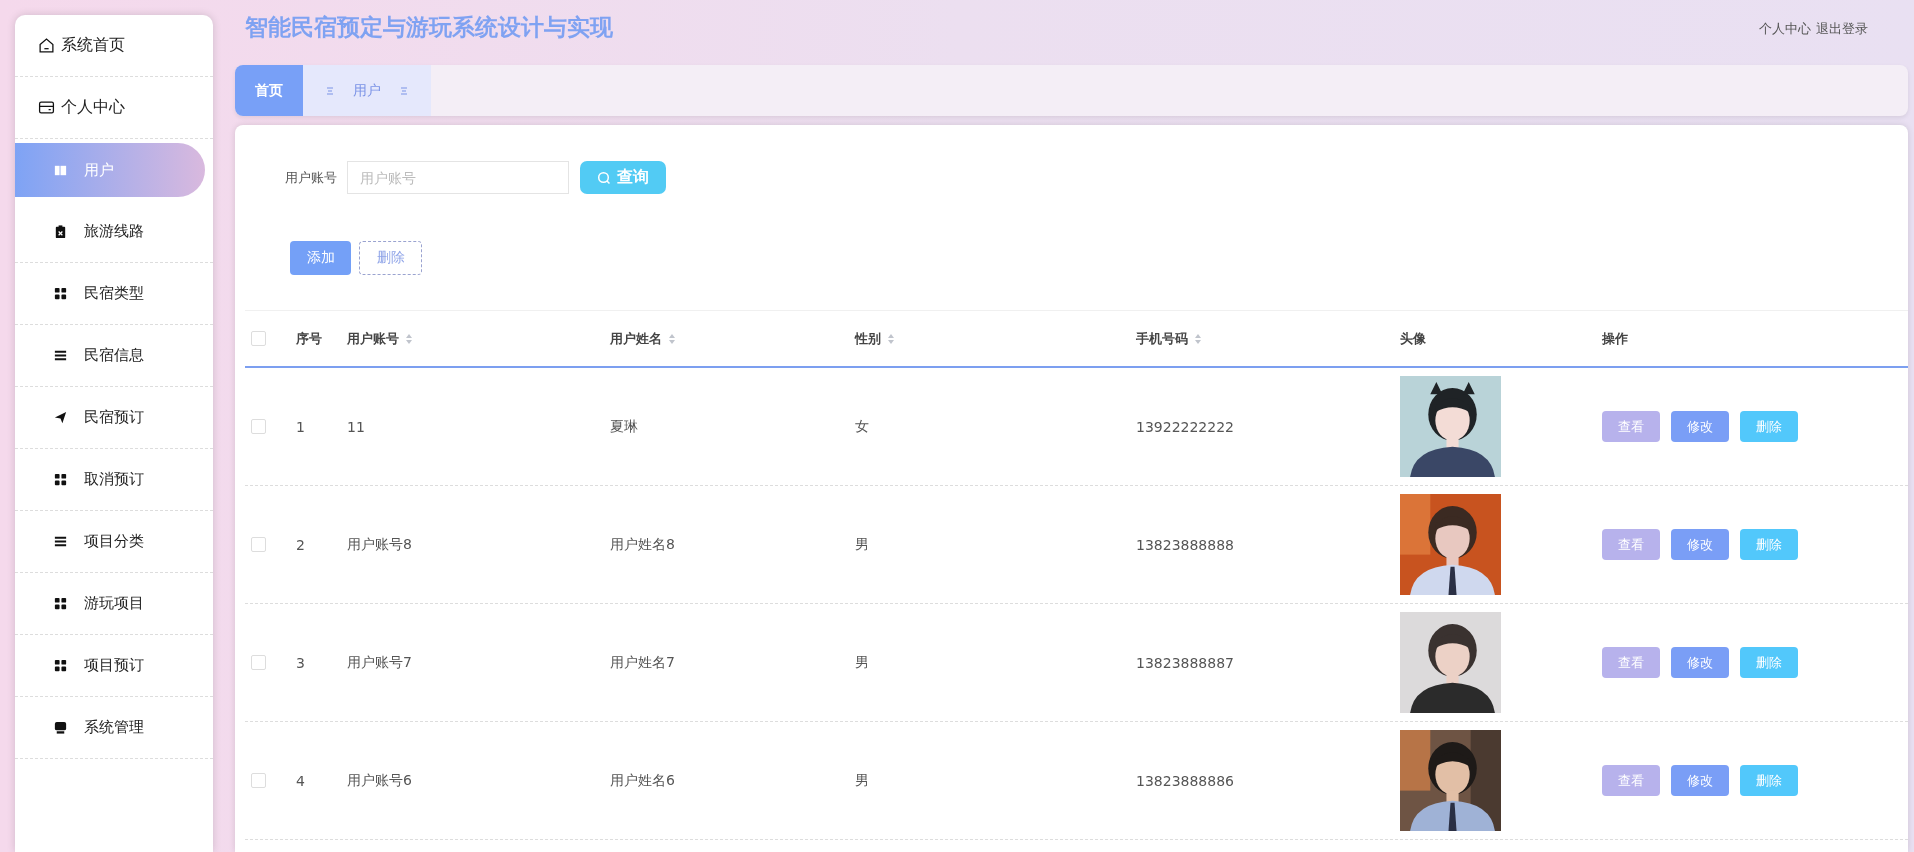 The image size is (1914, 852). Describe the element at coordinates (379, 544) in the screenshot. I see `table-cell: 用户账号8` at that location.